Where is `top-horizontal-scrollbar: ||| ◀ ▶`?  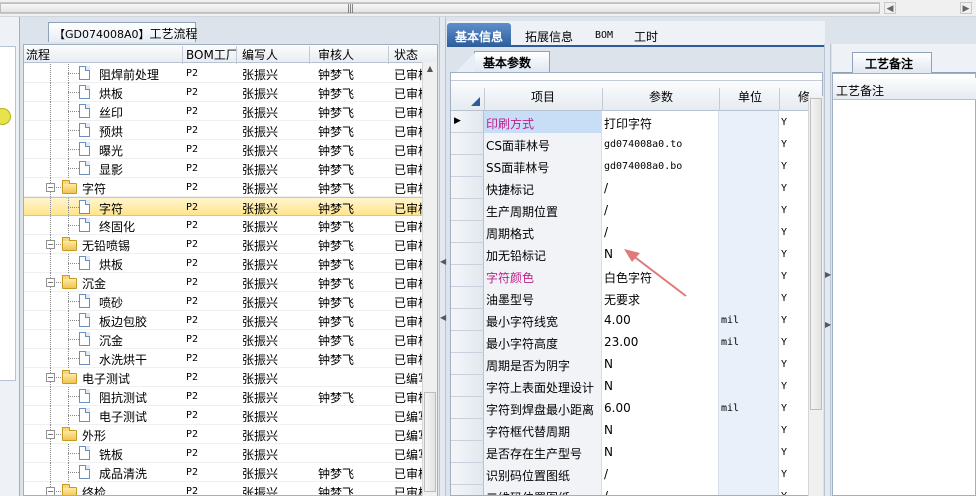
top-horizontal-scrollbar: ||| ◀ ▶ is located at coordinates (488, 8).